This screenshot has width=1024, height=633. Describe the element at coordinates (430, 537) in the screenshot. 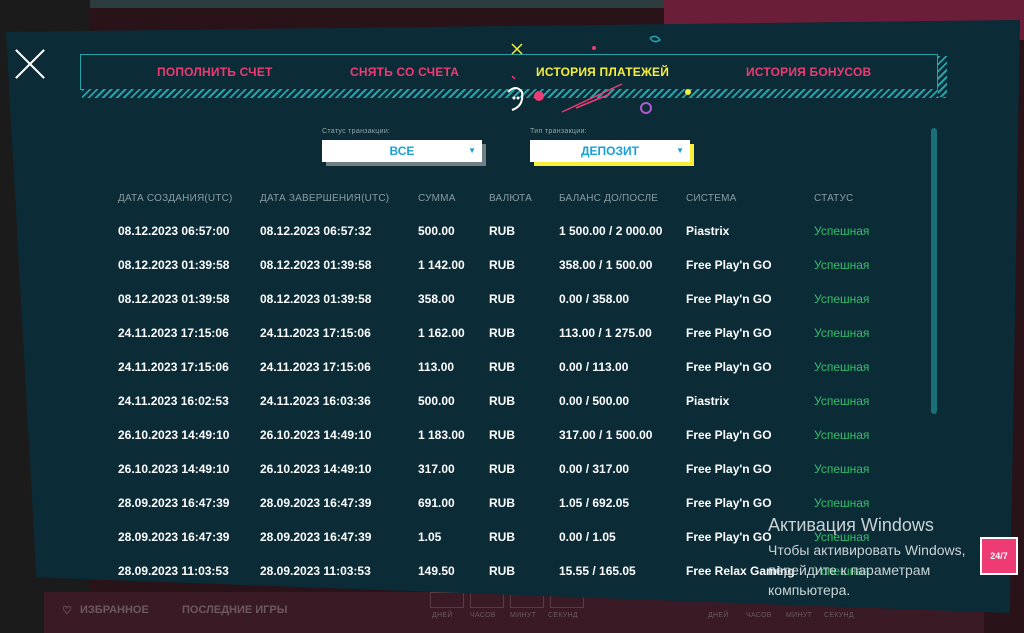

I see `cell-amount: 1.05` at that location.